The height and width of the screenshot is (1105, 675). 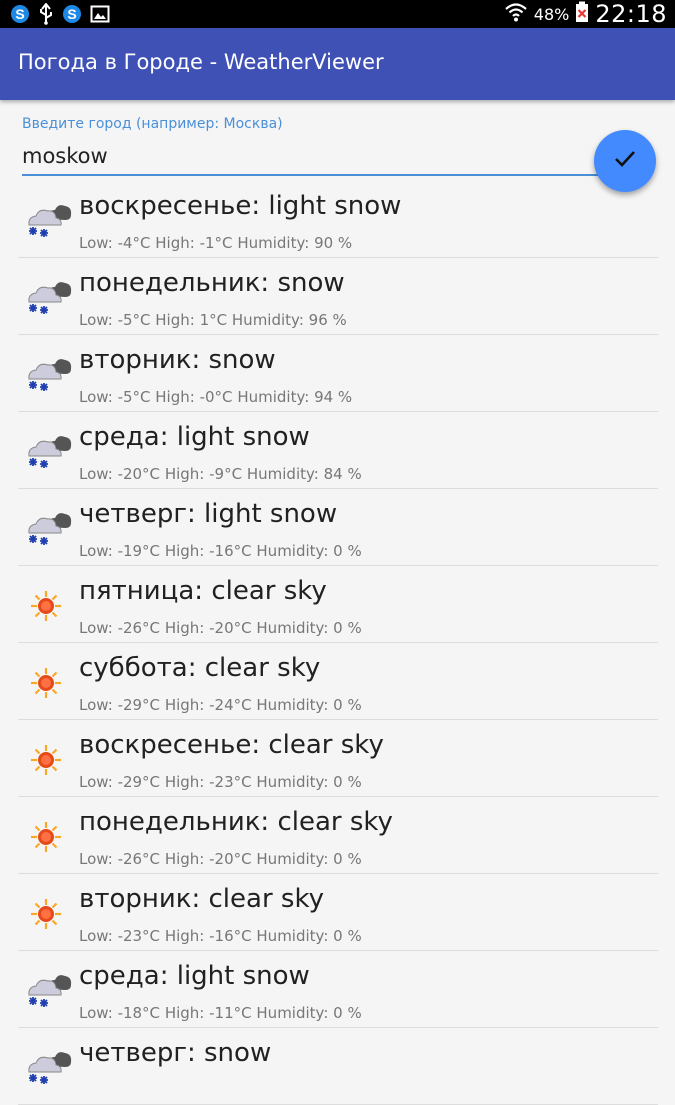 I want to click on check-icon, so click(x=625, y=161).